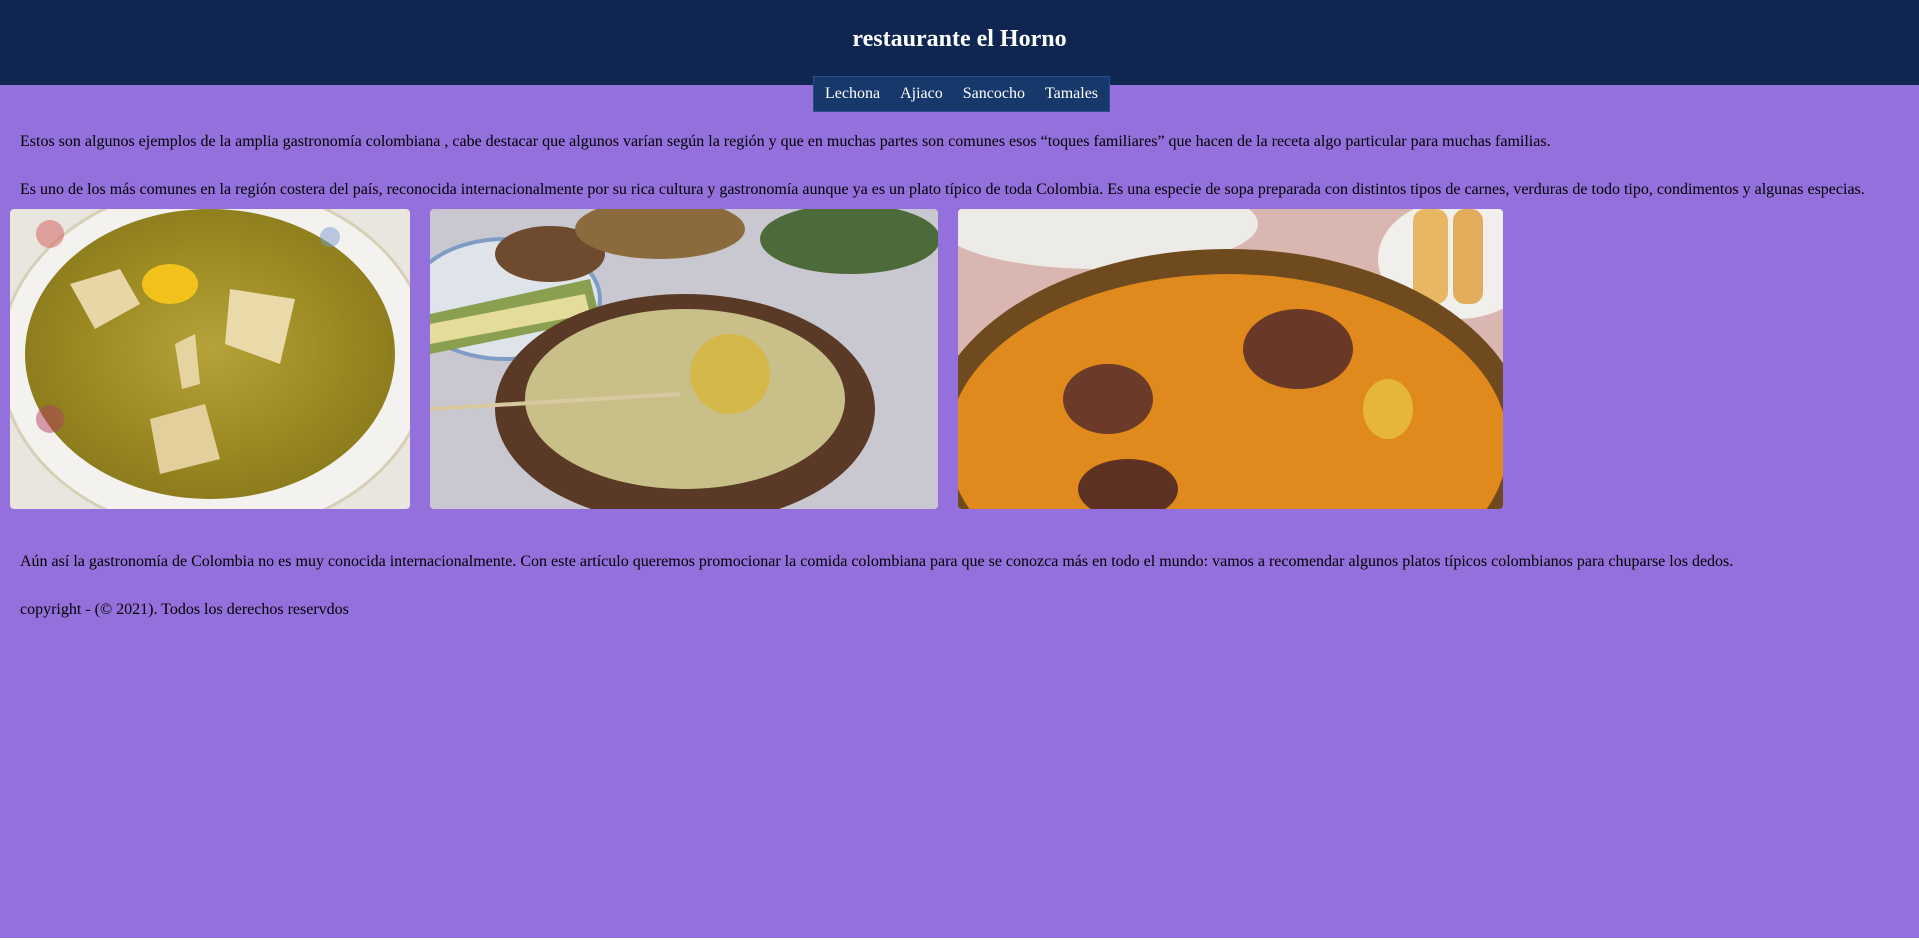 This screenshot has width=1919, height=940. Describe the element at coordinates (921, 94) in the screenshot. I see `nav-link-ajiaco: Ajiaco` at that location.